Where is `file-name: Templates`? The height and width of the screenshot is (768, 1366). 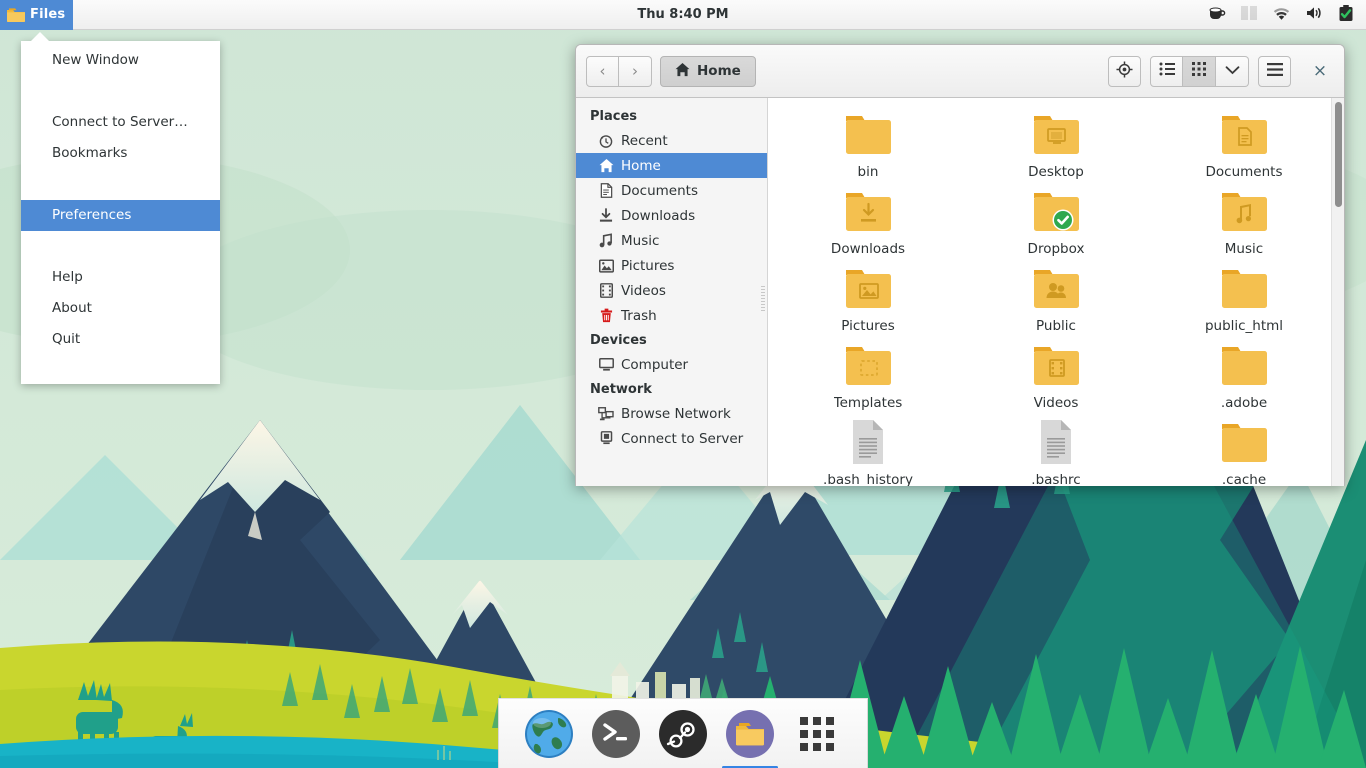
file-name: Templates is located at coordinates (868, 403).